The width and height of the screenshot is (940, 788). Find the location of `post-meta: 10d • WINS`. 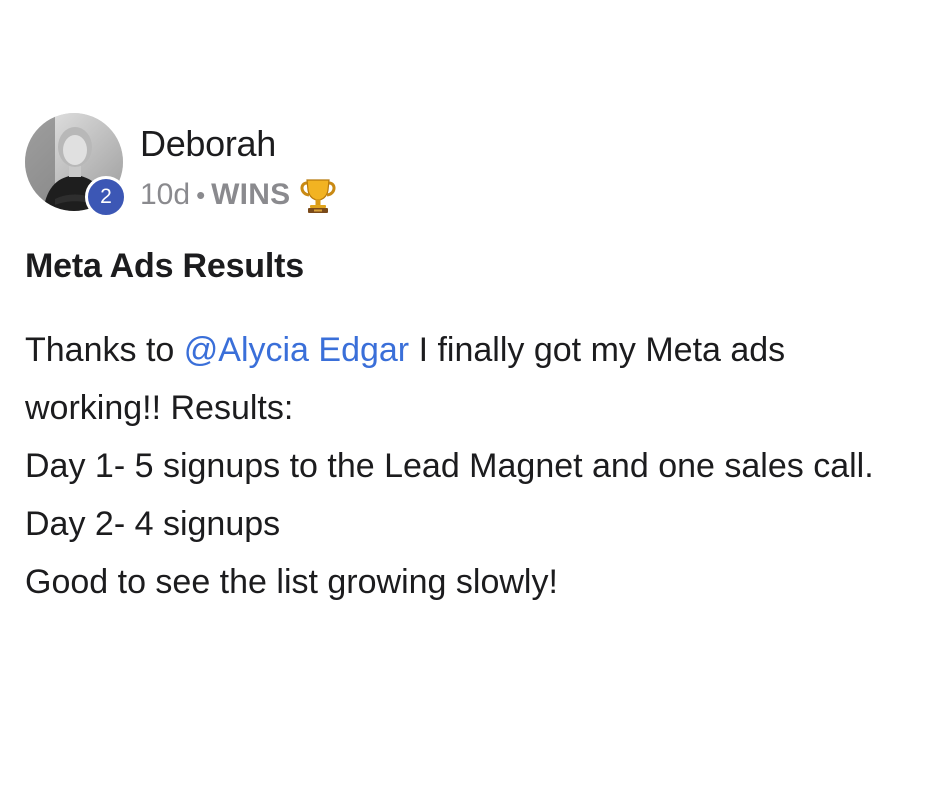

post-meta: 10d • WINS is located at coordinates (239, 195).